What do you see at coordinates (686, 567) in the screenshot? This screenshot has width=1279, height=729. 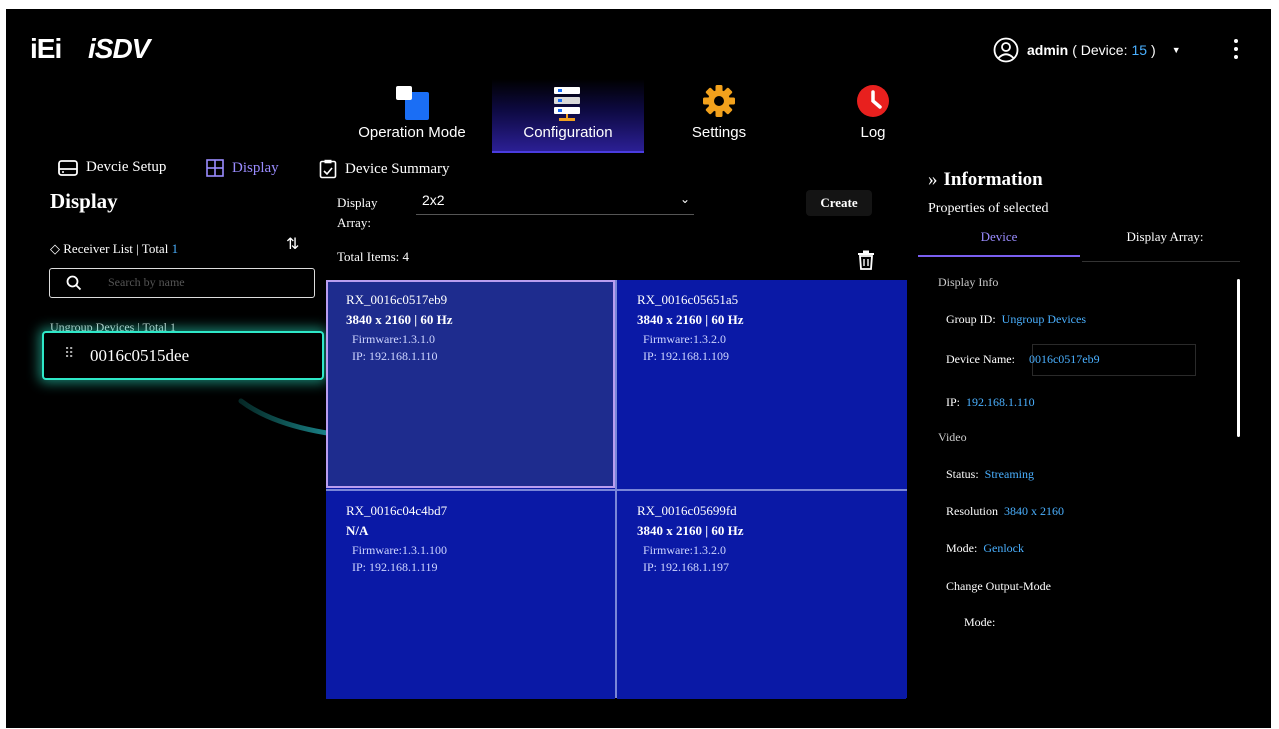 I see `cell-ip: IP: 192.168.1.197` at bounding box center [686, 567].